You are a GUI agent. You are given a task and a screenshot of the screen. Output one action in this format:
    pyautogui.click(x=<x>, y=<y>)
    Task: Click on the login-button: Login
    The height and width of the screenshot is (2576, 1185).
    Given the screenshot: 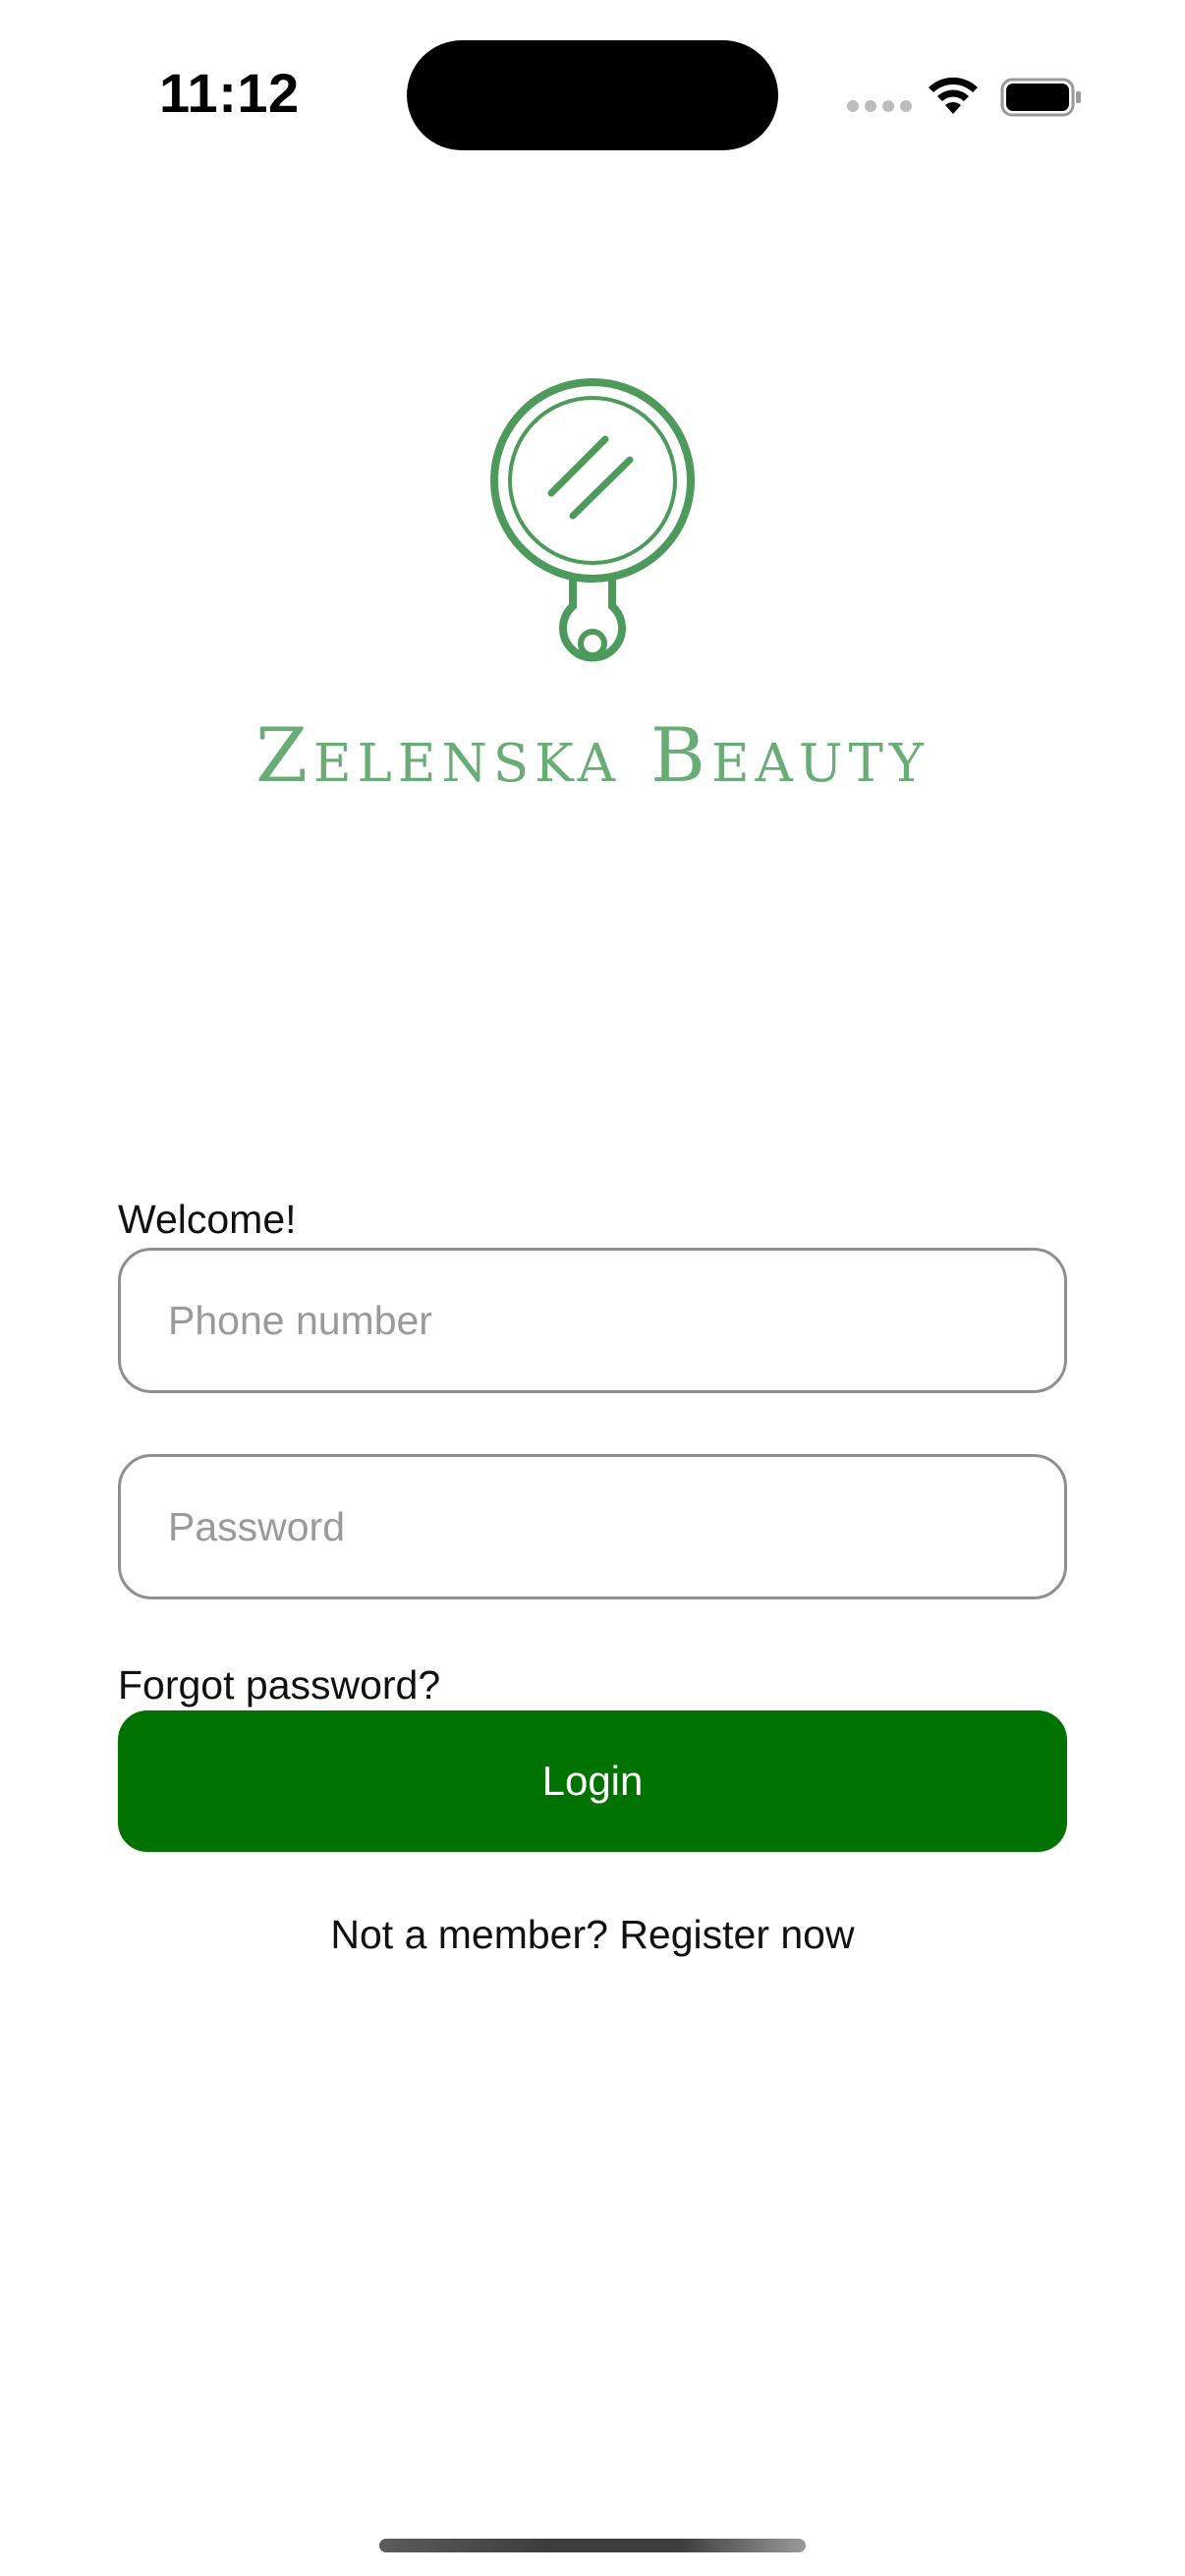 What is the action you would take?
    pyautogui.click(x=592, y=1781)
    